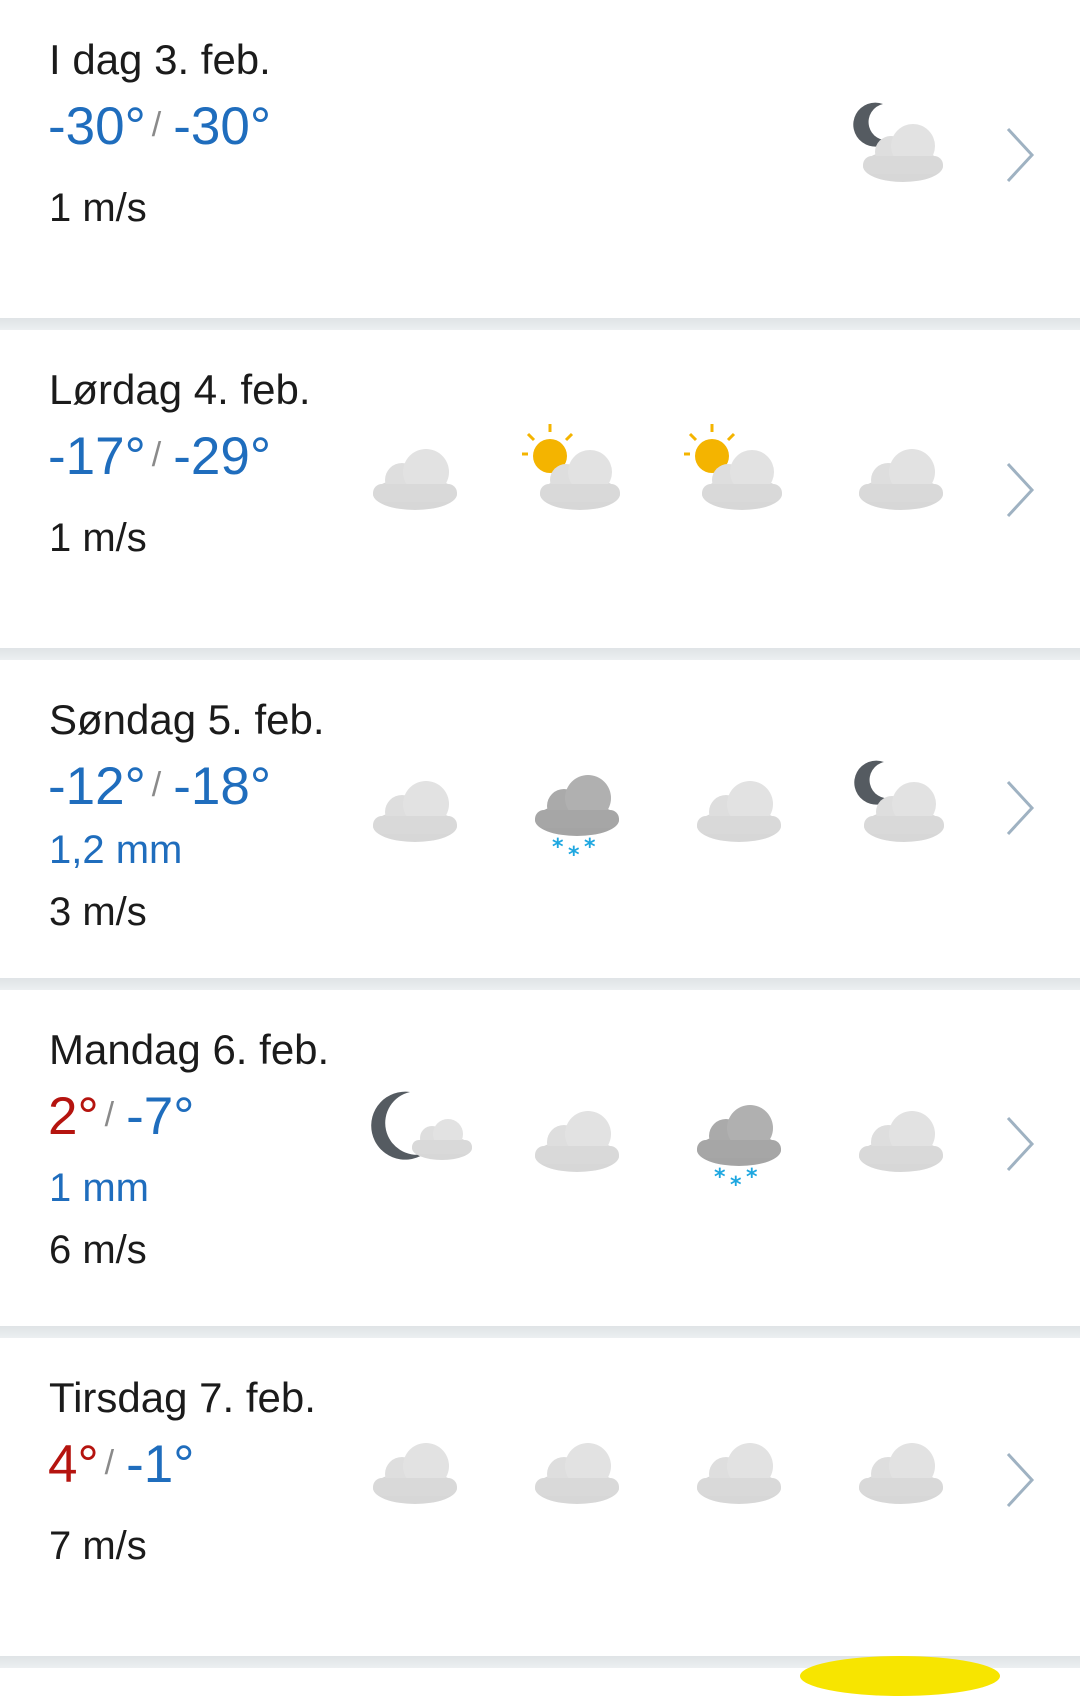  What do you see at coordinates (900, 1676) in the screenshot?
I see `floating-action-button` at bounding box center [900, 1676].